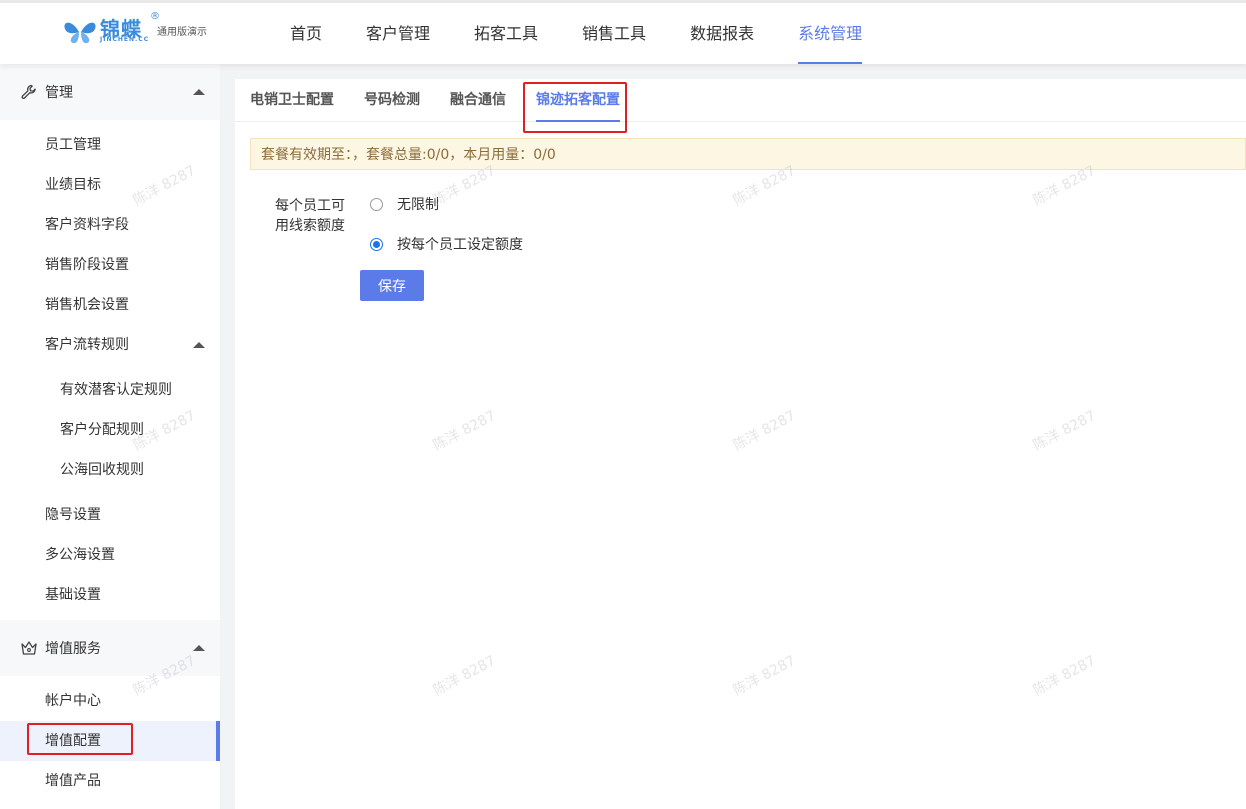 This screenshot has width=1246, height=809. What do you see at coordinates (59, 93) in the screenshot?
I see `sidebar-section-manage-label: 管理` at bounding box center [59, 93].